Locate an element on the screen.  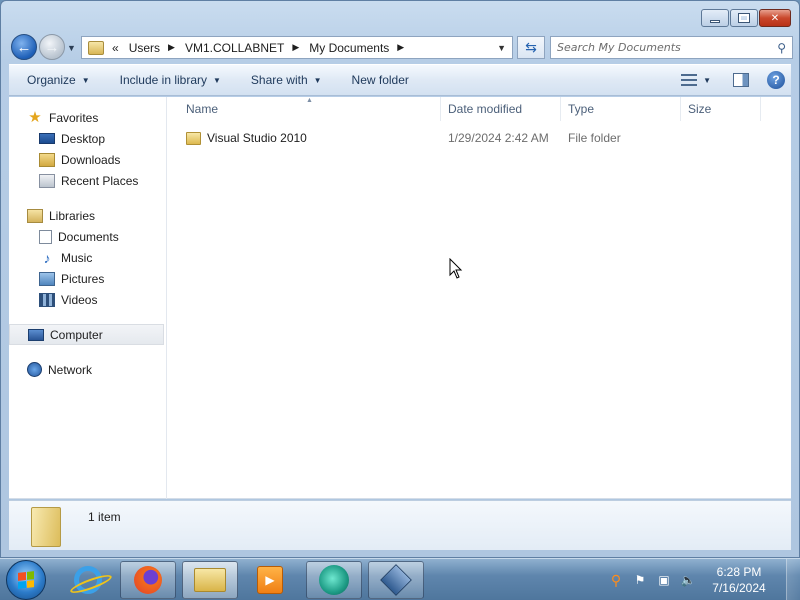
taskbar-windows-explorer is located at coordinates (210, 580).